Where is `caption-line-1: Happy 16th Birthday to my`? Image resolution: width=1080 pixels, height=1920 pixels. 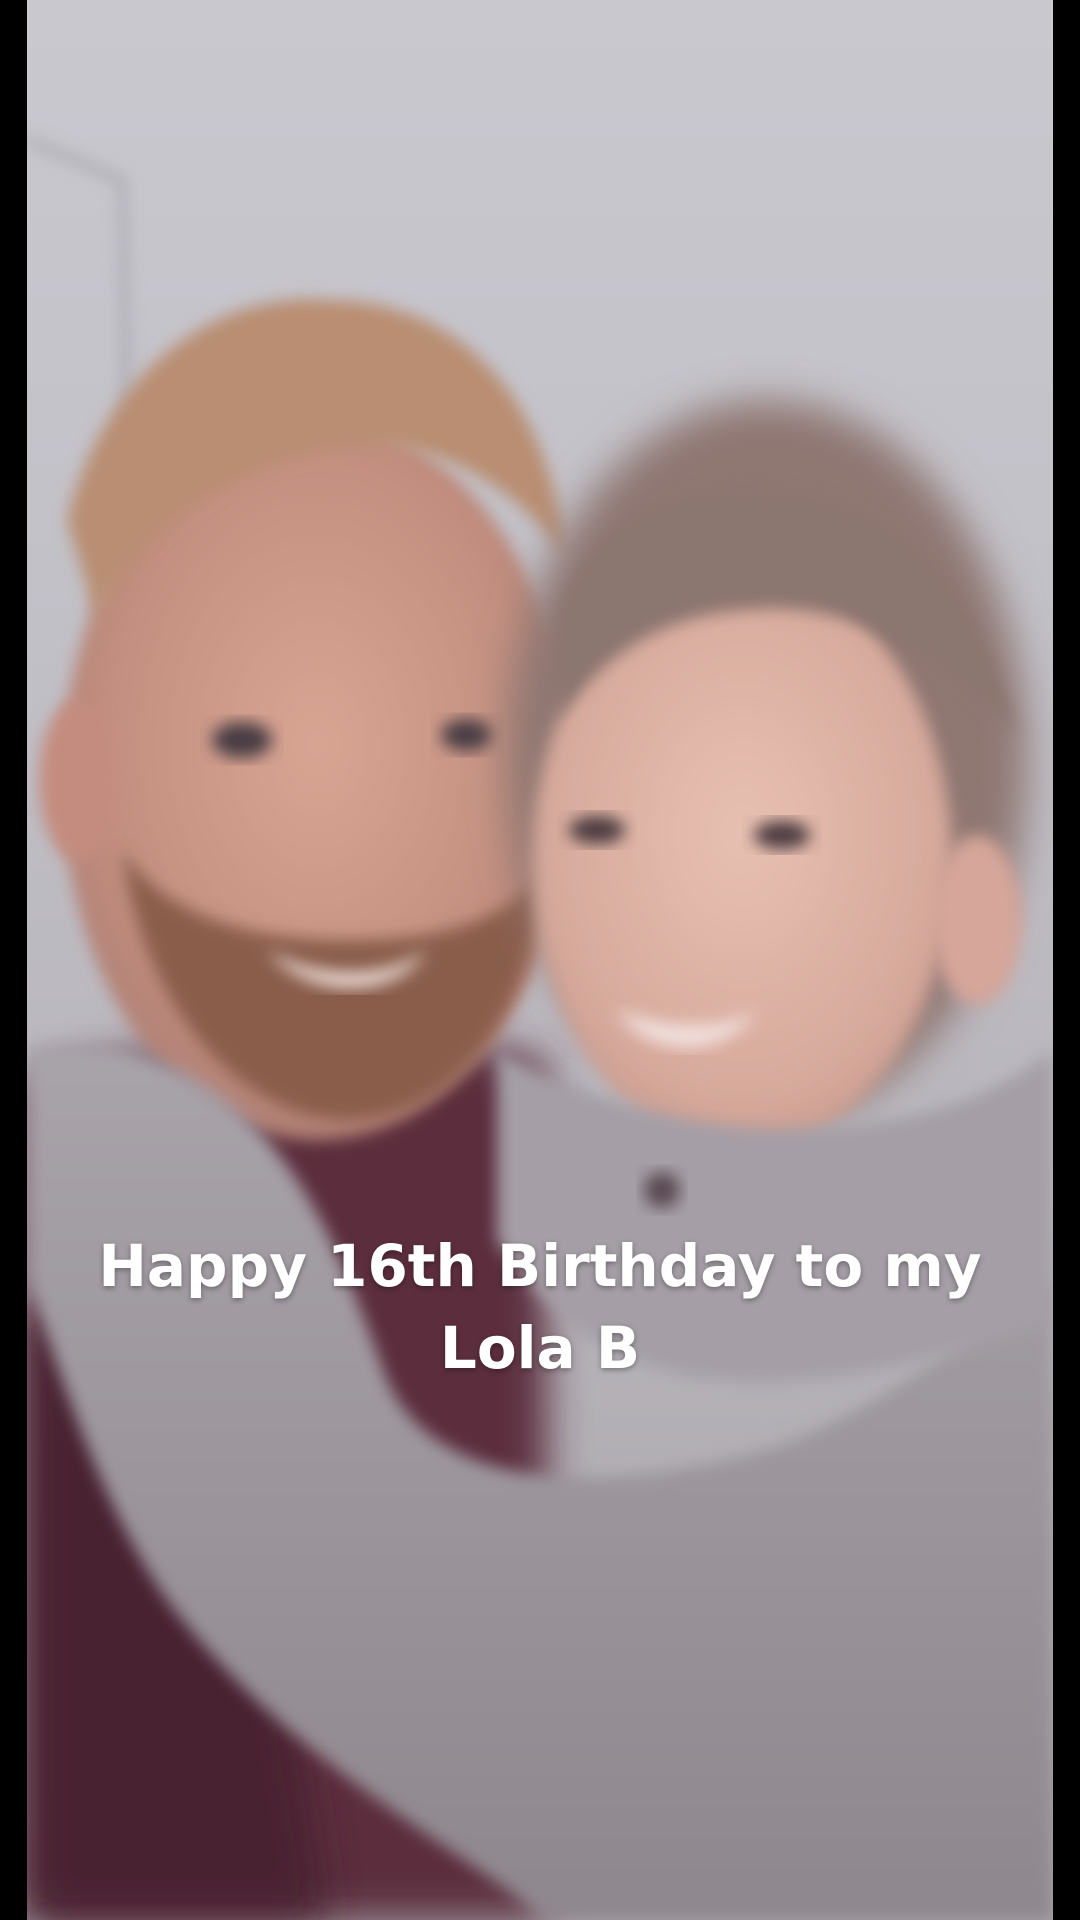
caption-line-1: Happy 16th Birthday to my is located at coordinates (540, 1266).